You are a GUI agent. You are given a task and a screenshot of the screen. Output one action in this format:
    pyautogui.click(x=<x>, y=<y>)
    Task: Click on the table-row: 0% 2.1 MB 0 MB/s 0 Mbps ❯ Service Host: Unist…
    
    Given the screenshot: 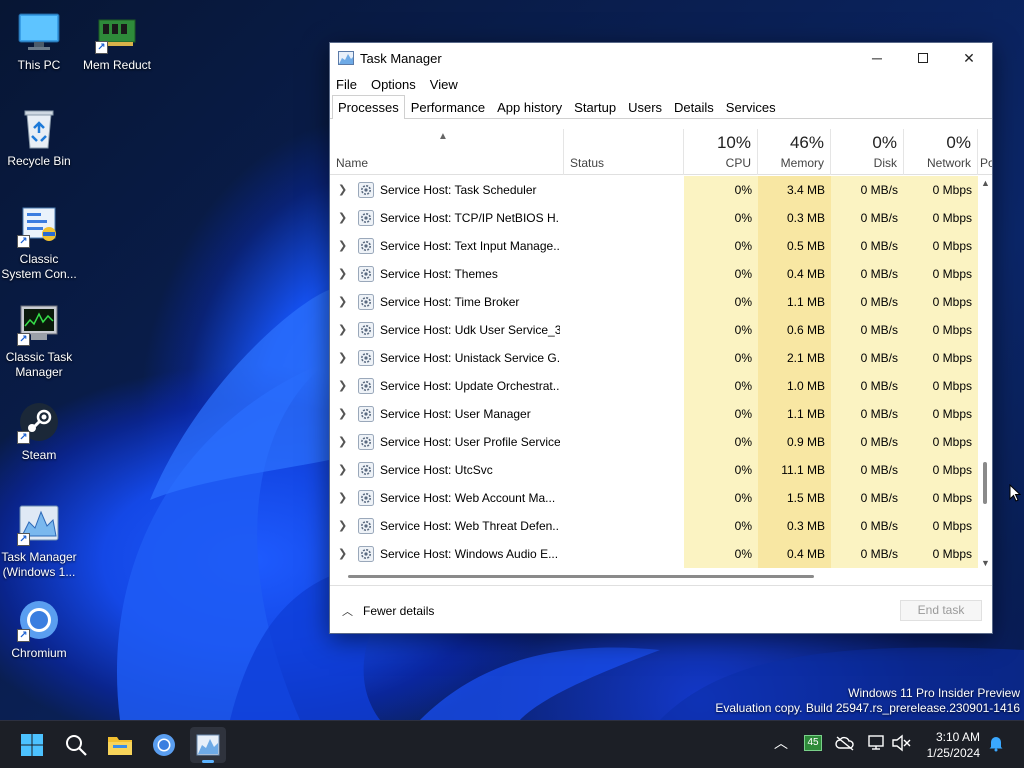 What is the action you would take?
    pyautogui.click(x=654, y=358)
    